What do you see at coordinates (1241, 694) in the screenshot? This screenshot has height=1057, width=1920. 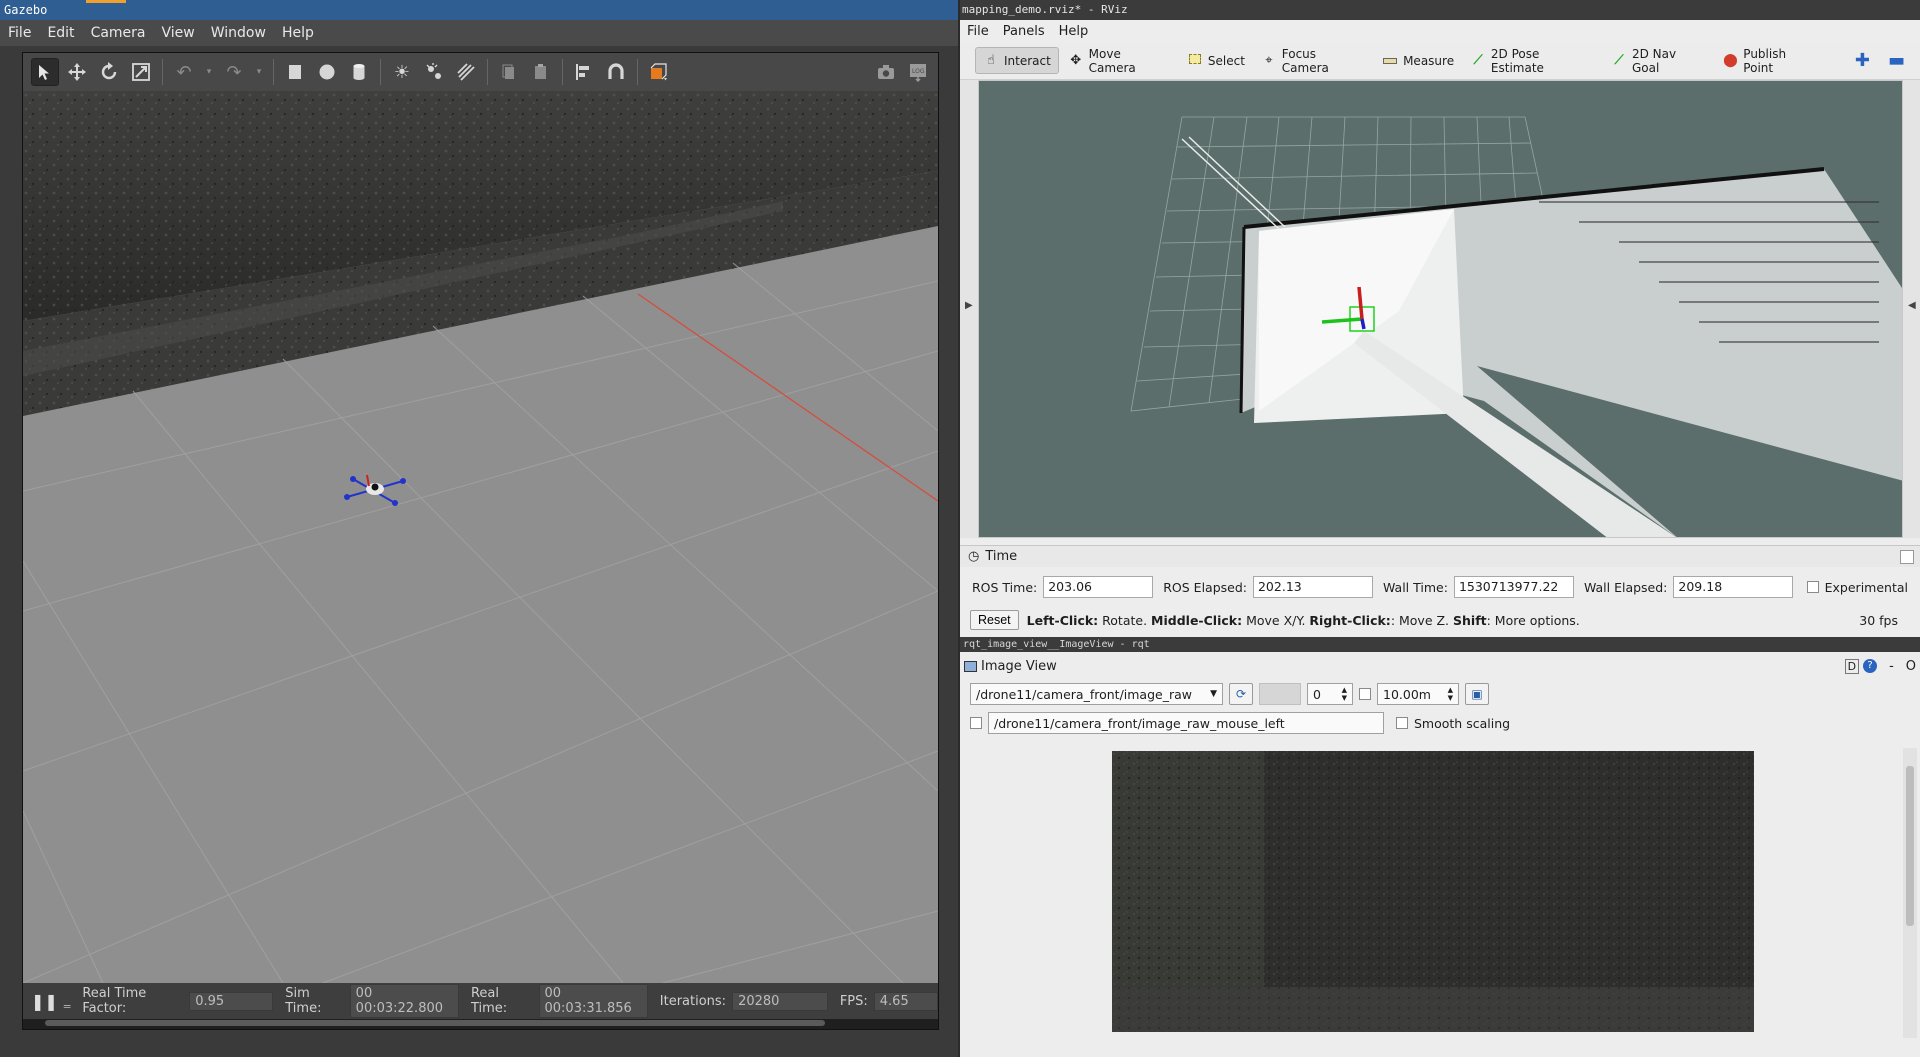 I see `refresh-topics-button: ⟳` at bounding box center [1241, 694].